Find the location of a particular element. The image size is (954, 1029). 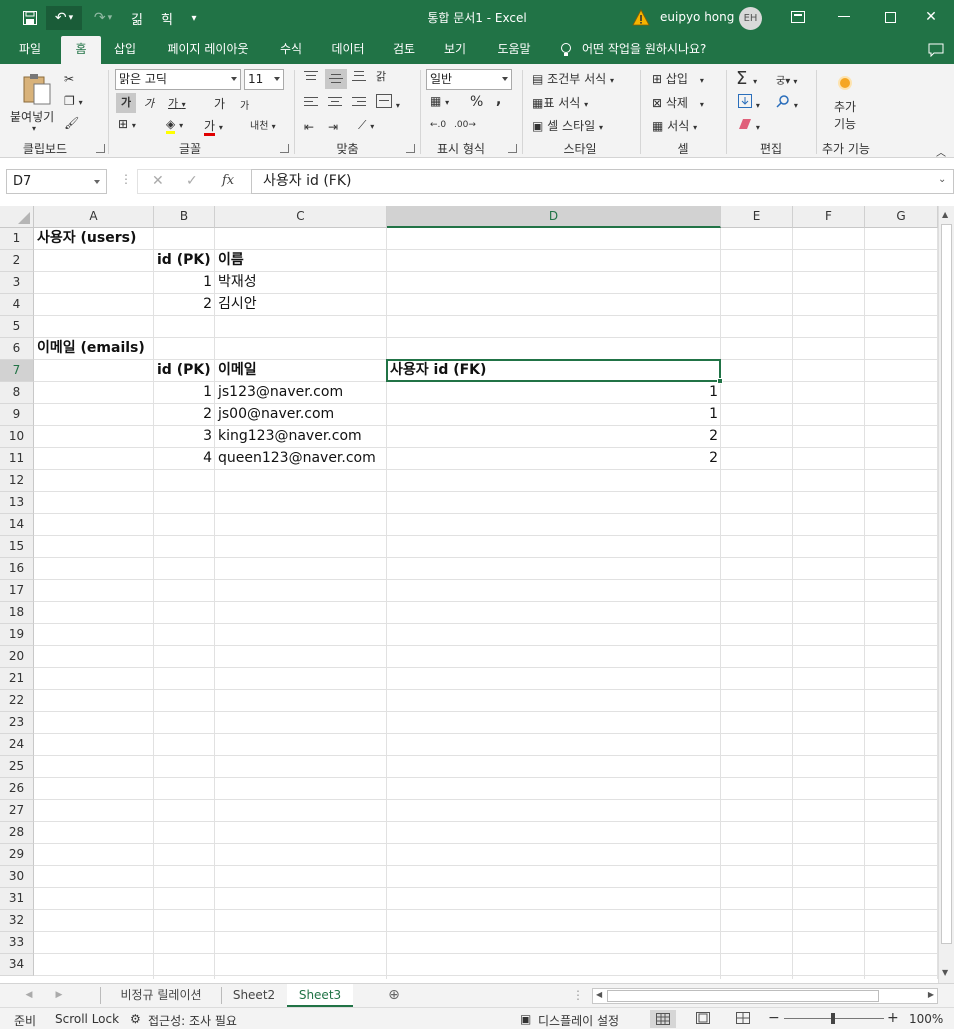

clear-icon: ▾ is located at coordinates (749, 125).